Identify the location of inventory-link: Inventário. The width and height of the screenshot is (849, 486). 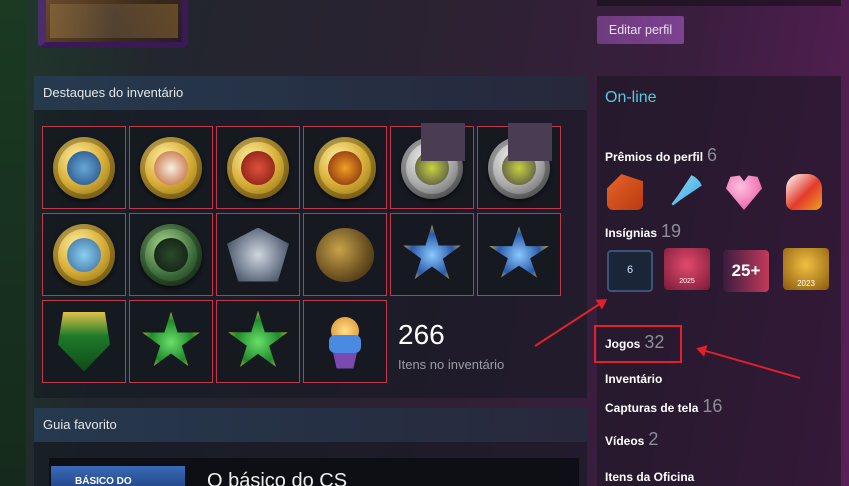
(633, 379).